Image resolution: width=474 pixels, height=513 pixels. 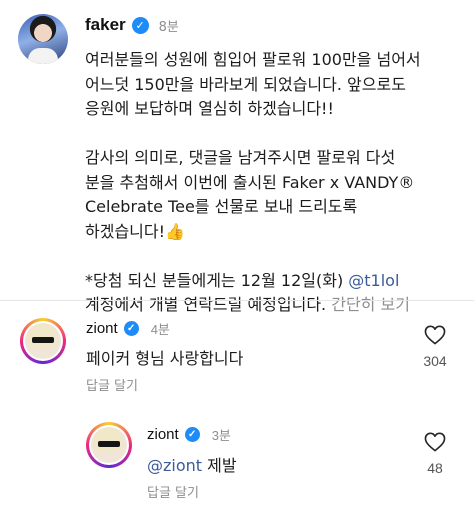 What do you see at coordinates (43, 56) in the screenshot?
I see `avatar-figure` at bounding box center [43, 56].